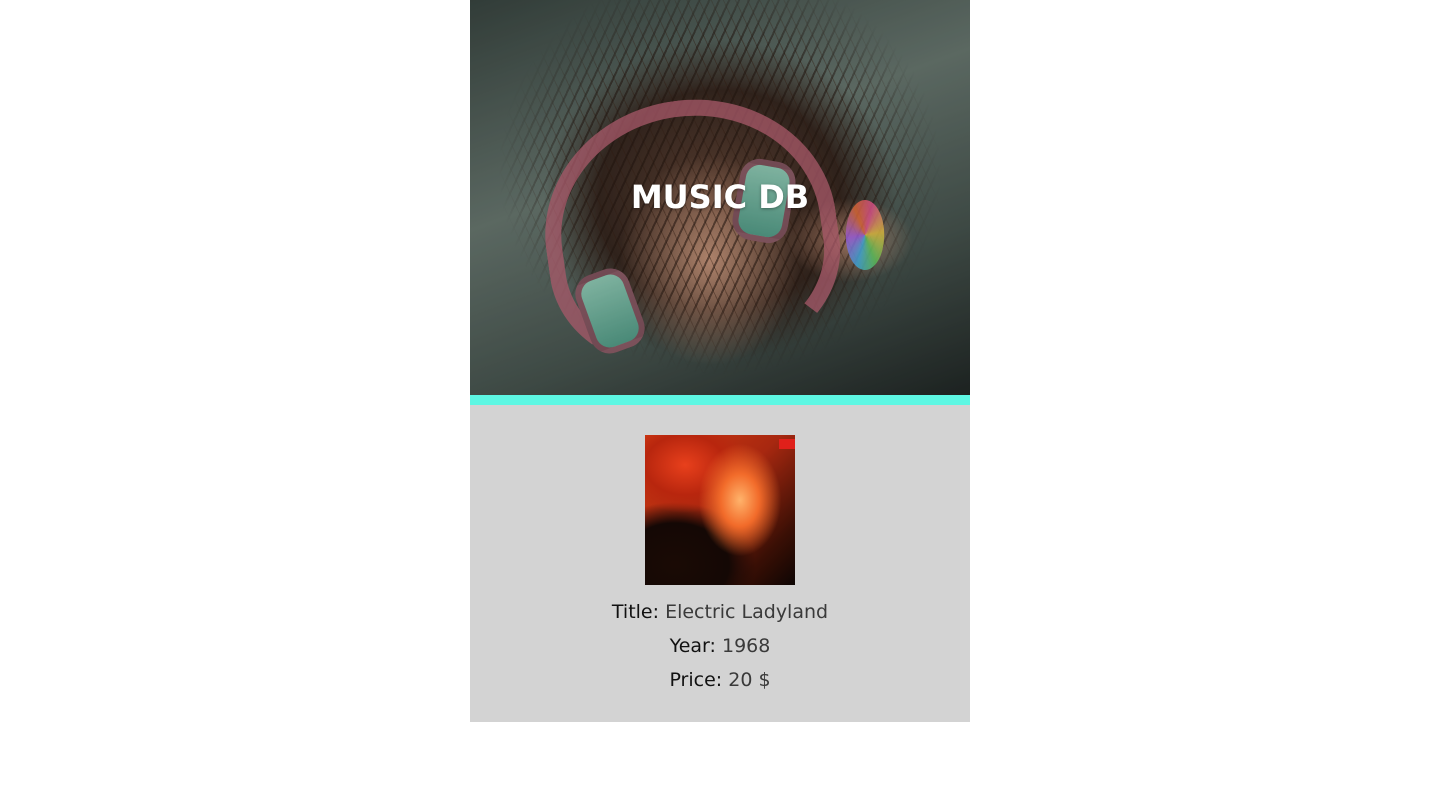  I want to click on album-year-value: 1968, so click(746, 646).